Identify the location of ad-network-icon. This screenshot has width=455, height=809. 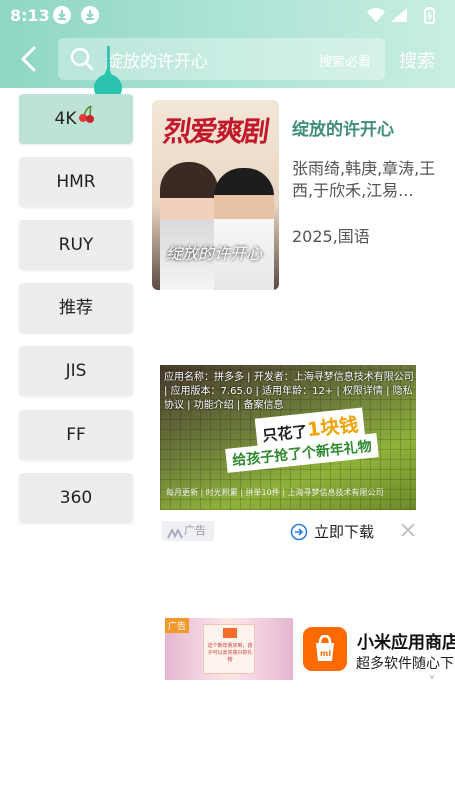
(175, 536).